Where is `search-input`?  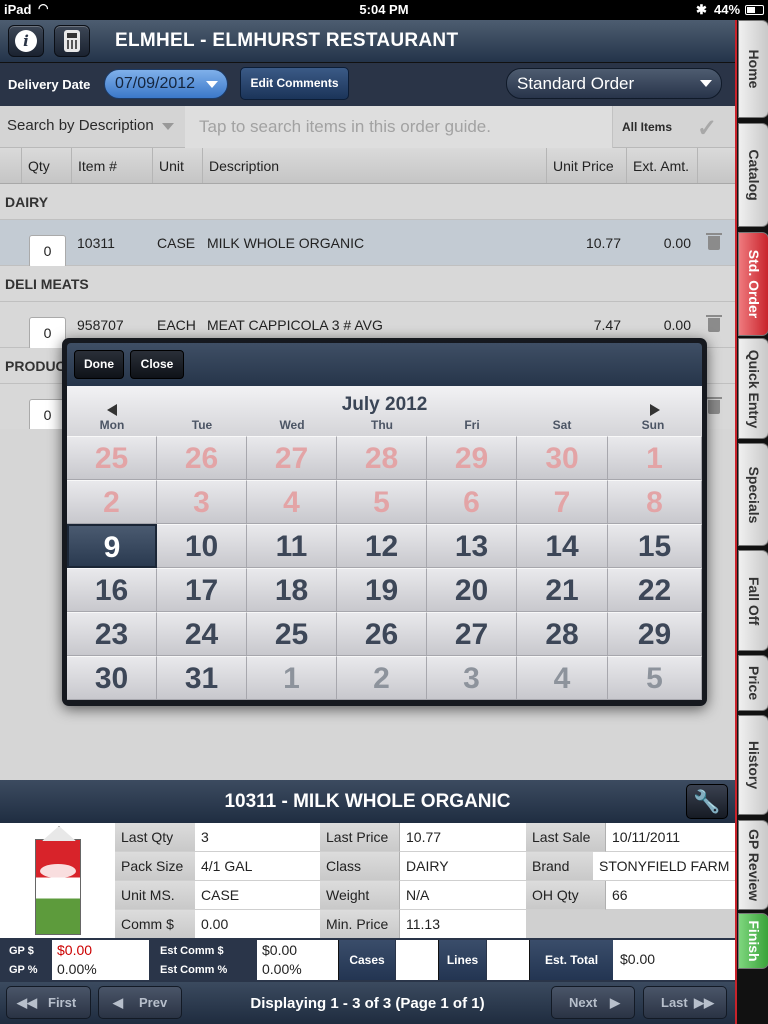 search-input is located at coordinates (398, 127).